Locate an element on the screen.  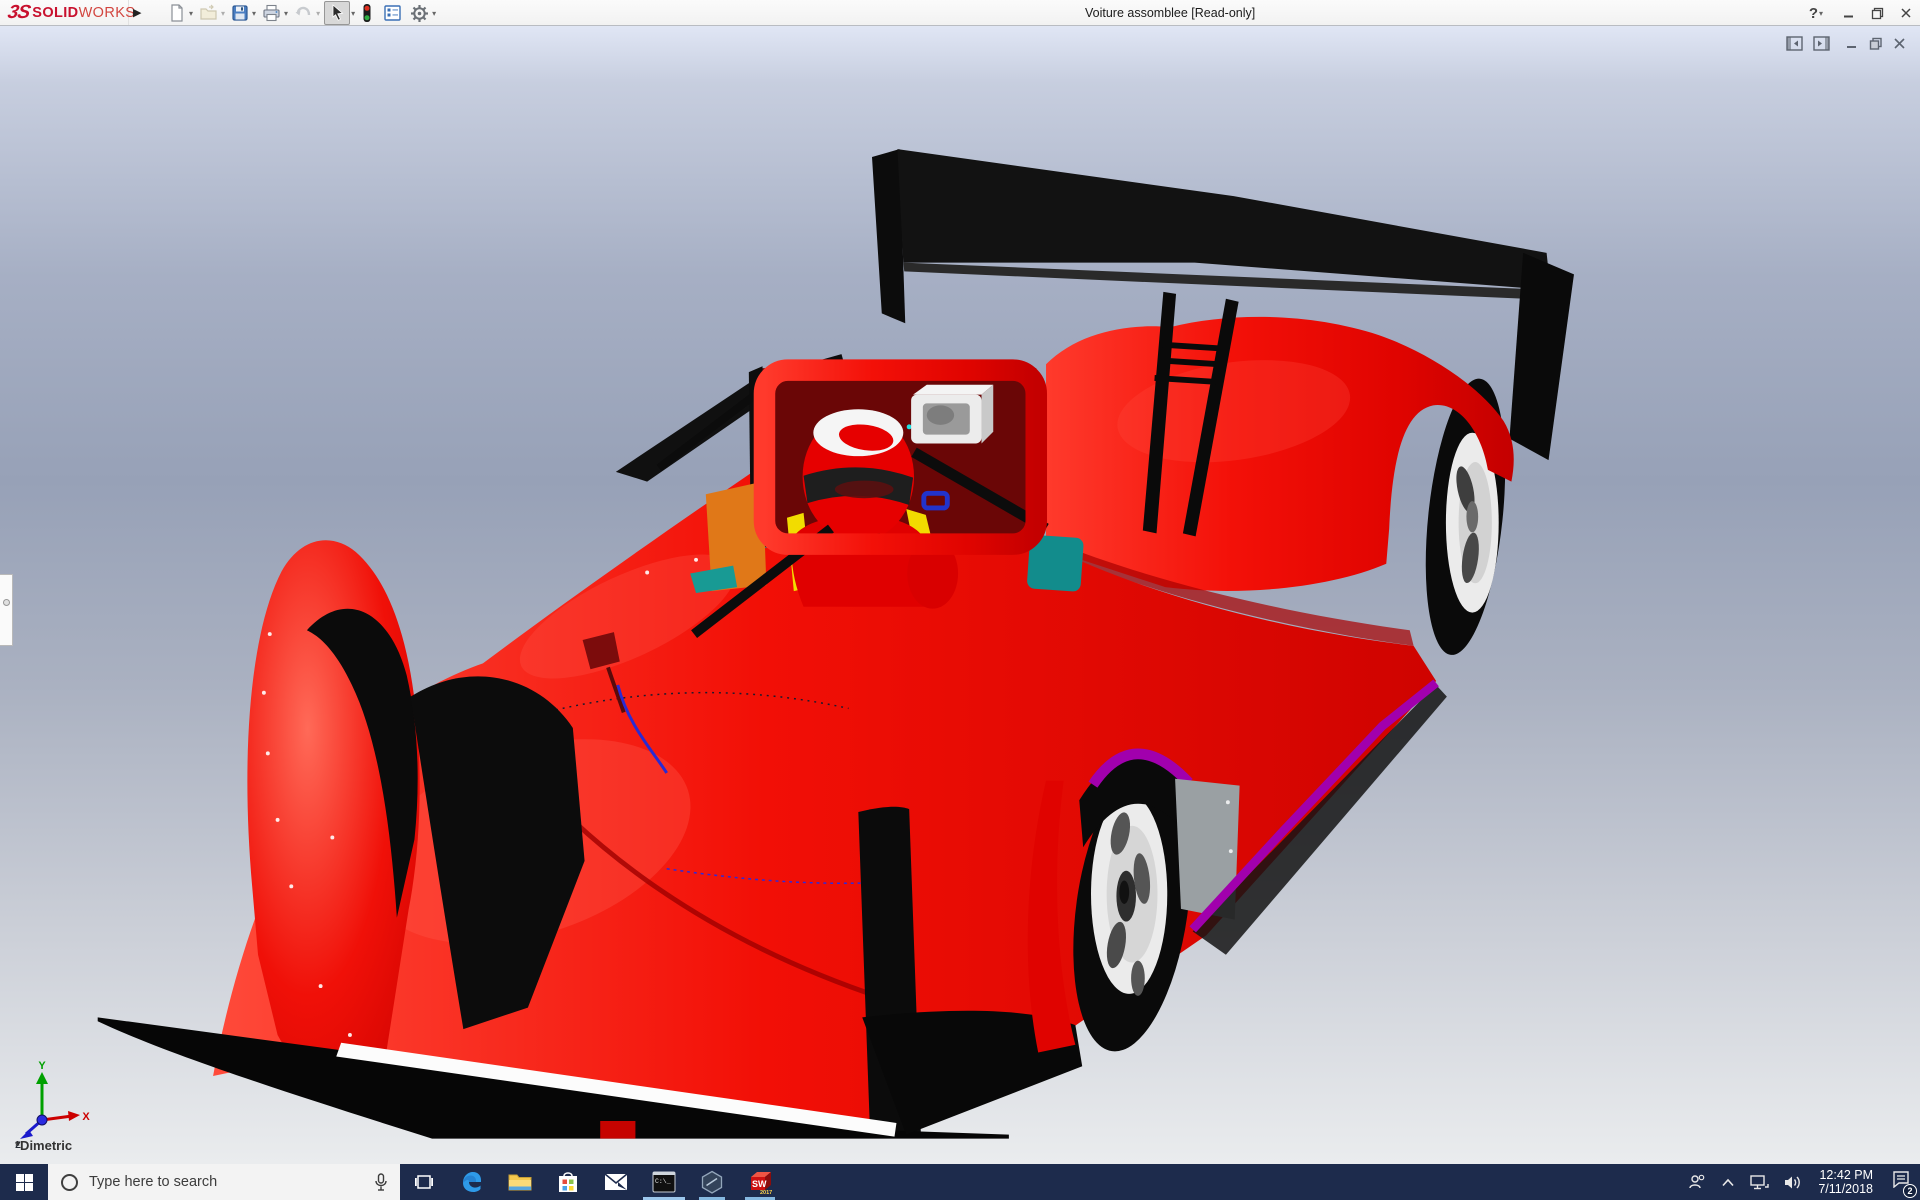
edge-icon is located at coordinates (472, 1182).